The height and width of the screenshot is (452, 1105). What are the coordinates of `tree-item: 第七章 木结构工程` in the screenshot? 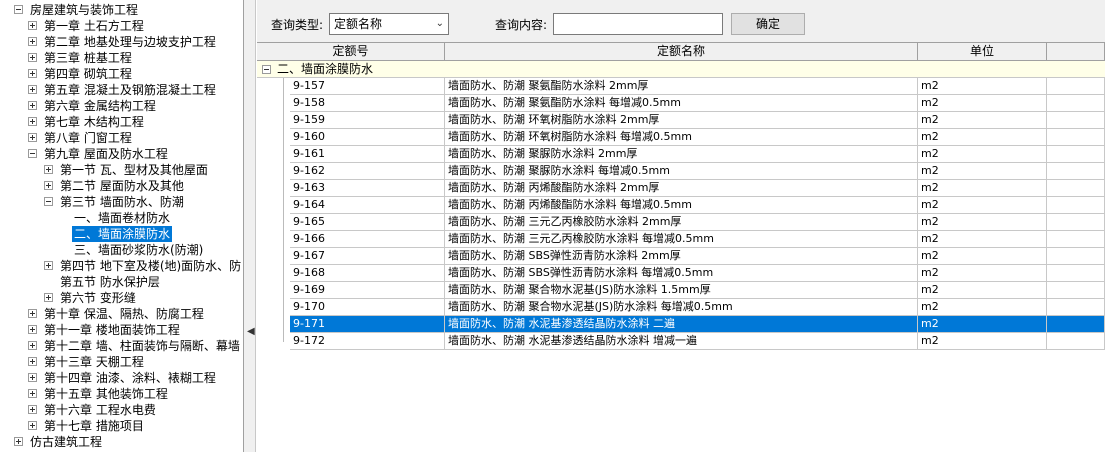 It's located at (121, 122).